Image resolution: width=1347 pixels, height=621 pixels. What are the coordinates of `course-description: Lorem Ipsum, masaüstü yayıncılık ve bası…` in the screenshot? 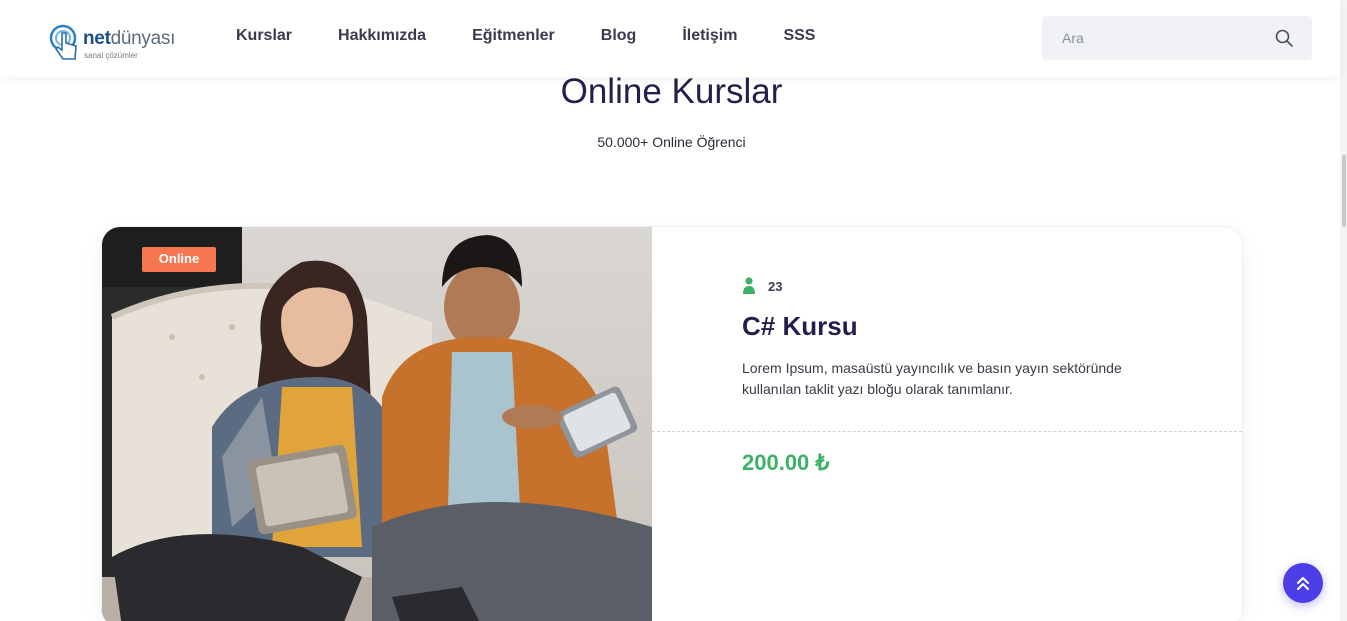 It's located at (932, 378).